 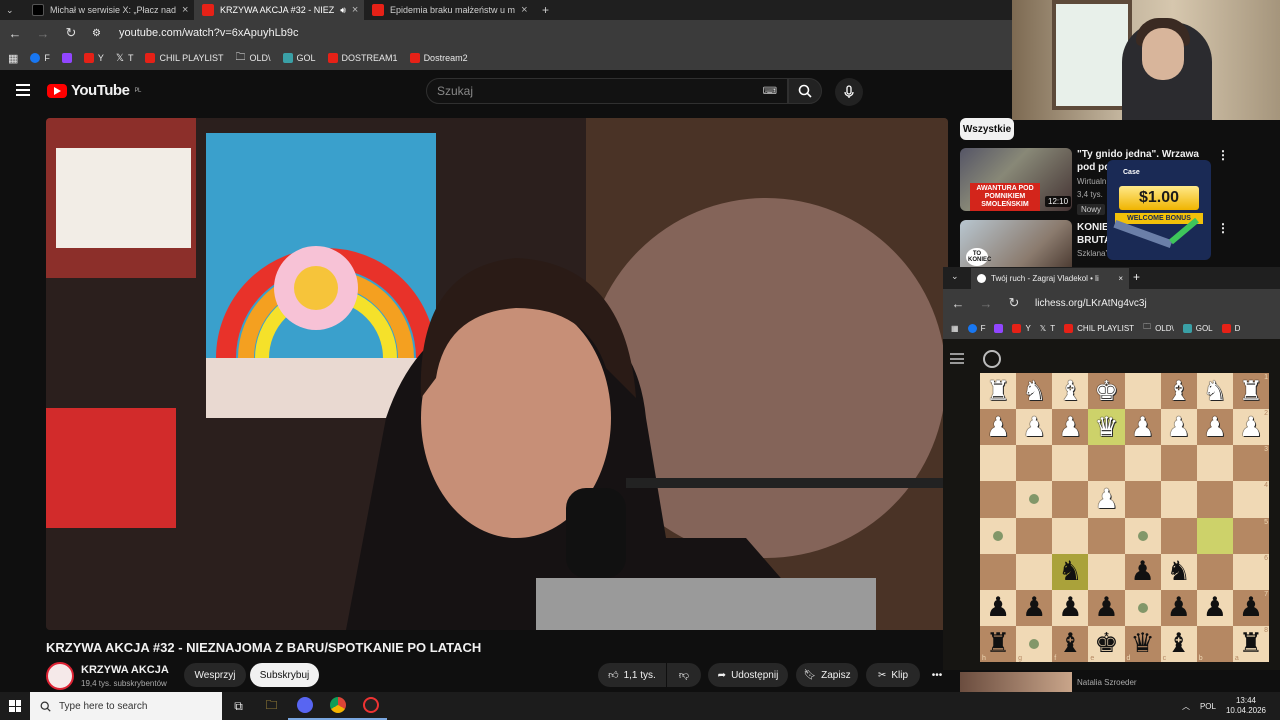 What do you see at coordinates (304, 706) in the screenshot?
I see `discord-icon` at bounding box center [304, 706].